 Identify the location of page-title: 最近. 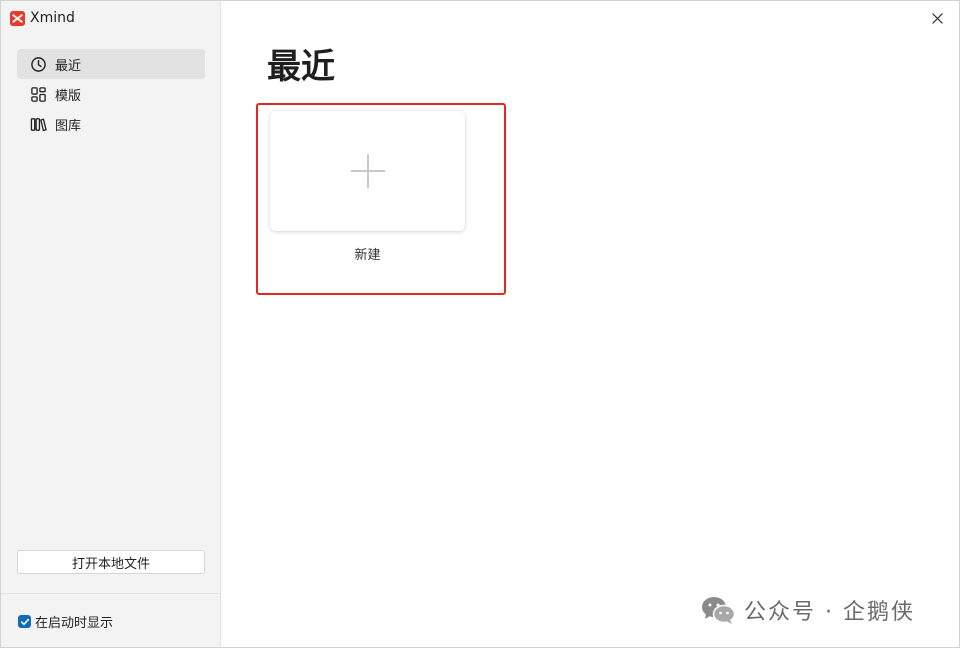
(301, 67).